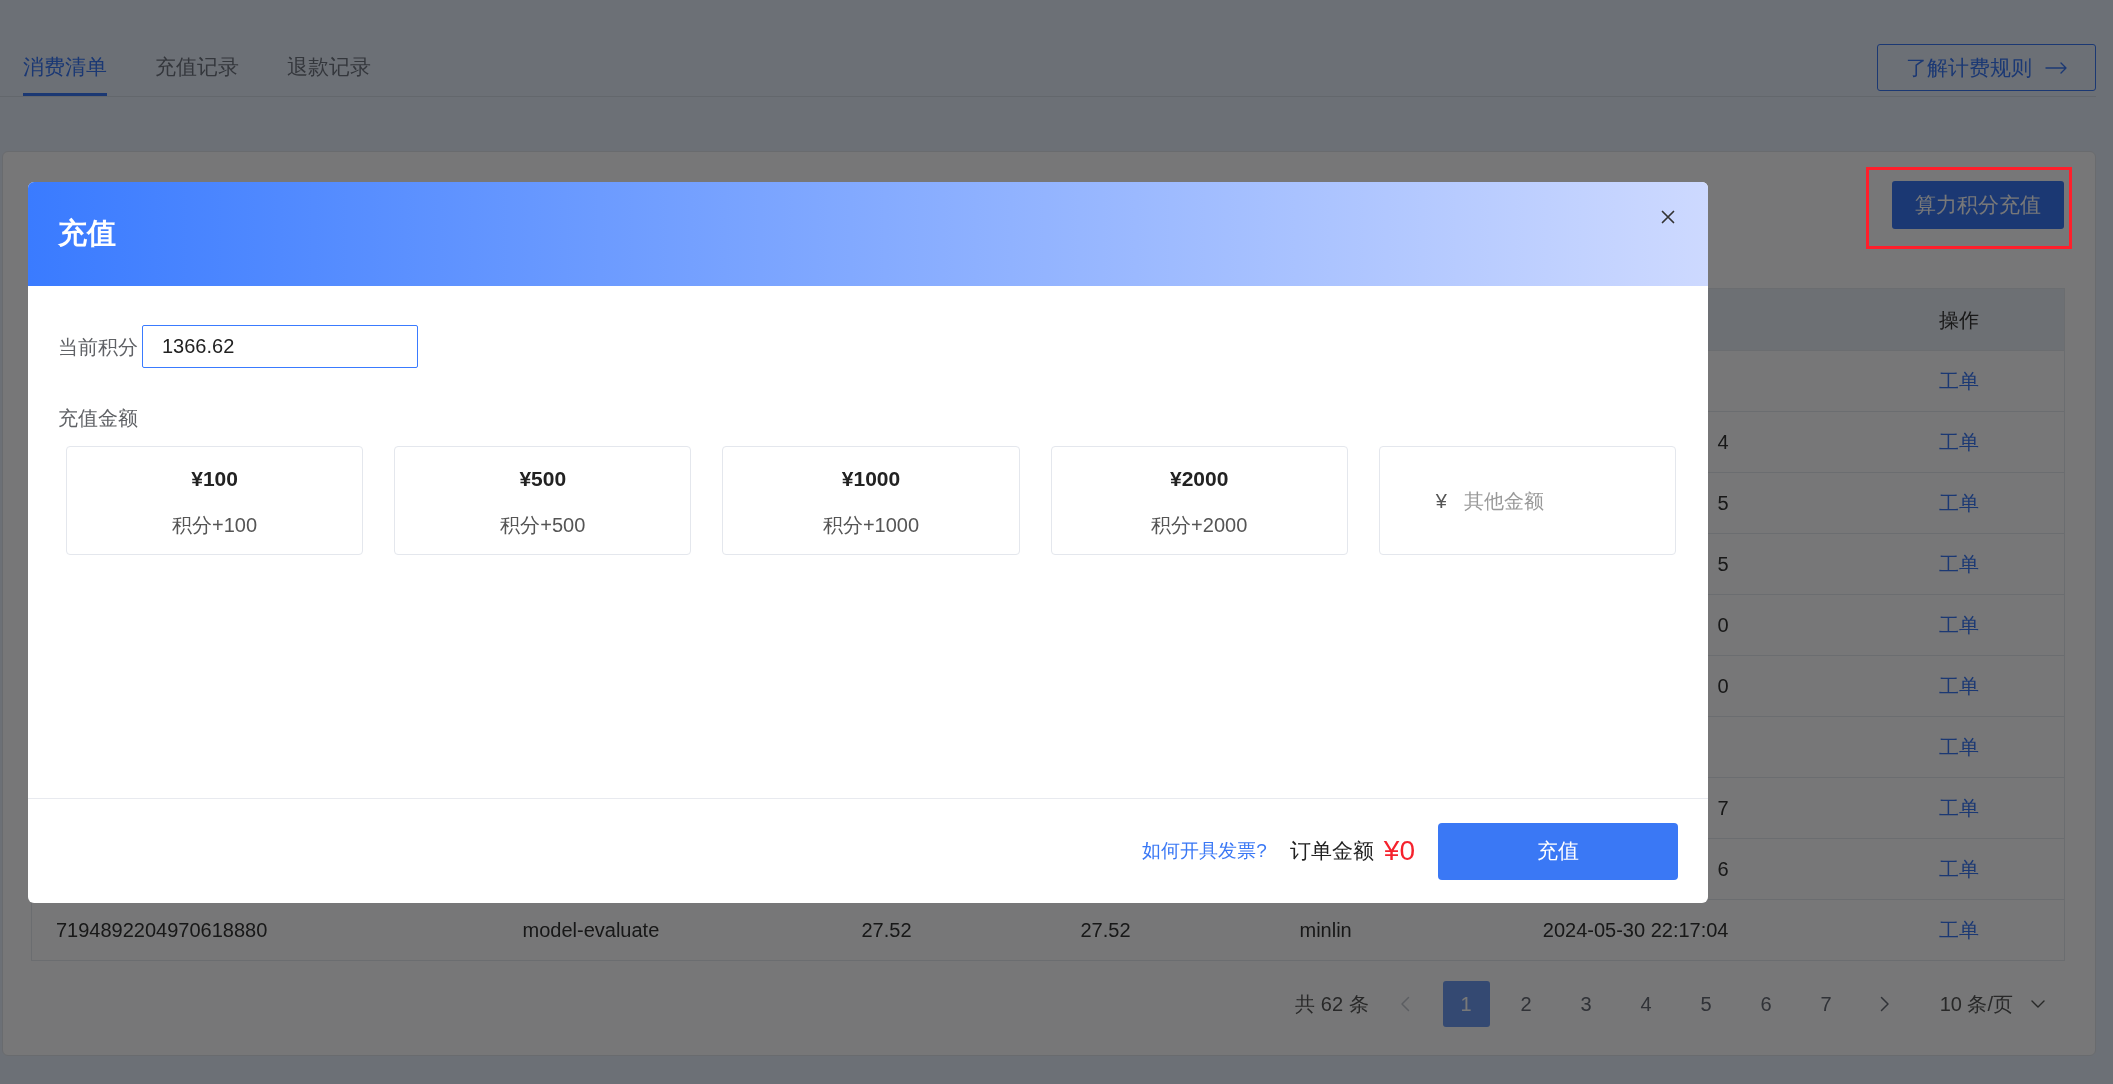  I want to click on page-button: 6, so click(1766, 1004).